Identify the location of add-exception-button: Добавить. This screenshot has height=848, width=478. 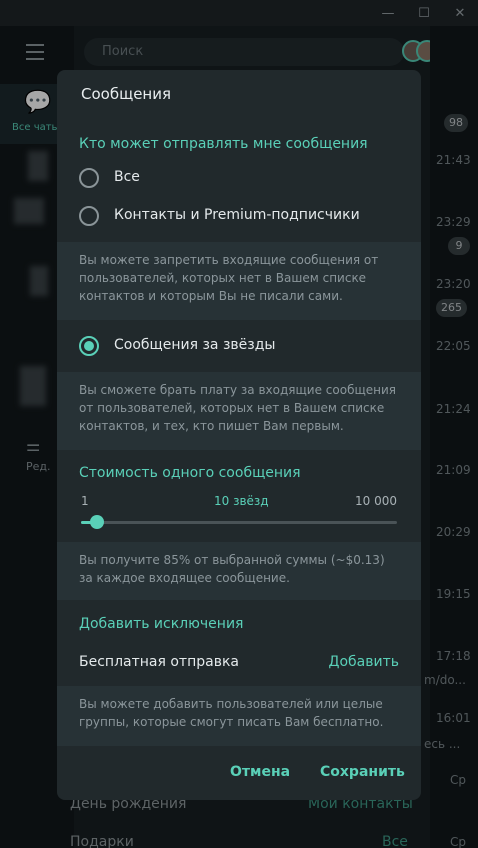
(364, 662).